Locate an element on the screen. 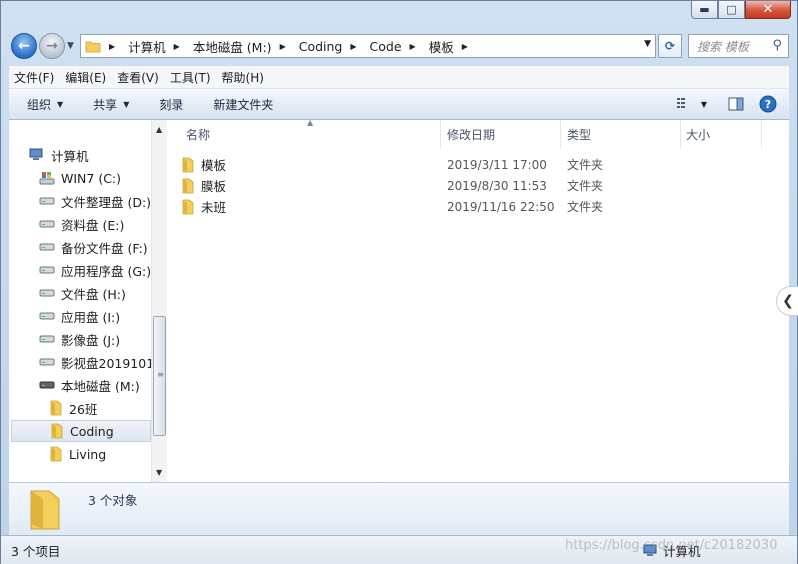  tree-item-living: Living is located at coordinates (77, 454).